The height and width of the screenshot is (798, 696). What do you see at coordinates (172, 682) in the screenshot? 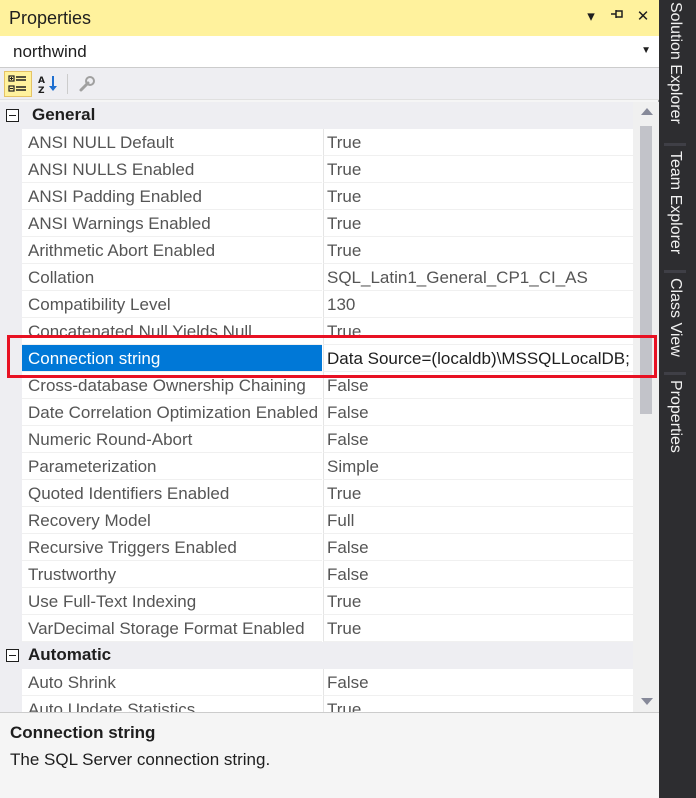
I see `property-name: Auto Shrink` at bounding box center [172, 682].